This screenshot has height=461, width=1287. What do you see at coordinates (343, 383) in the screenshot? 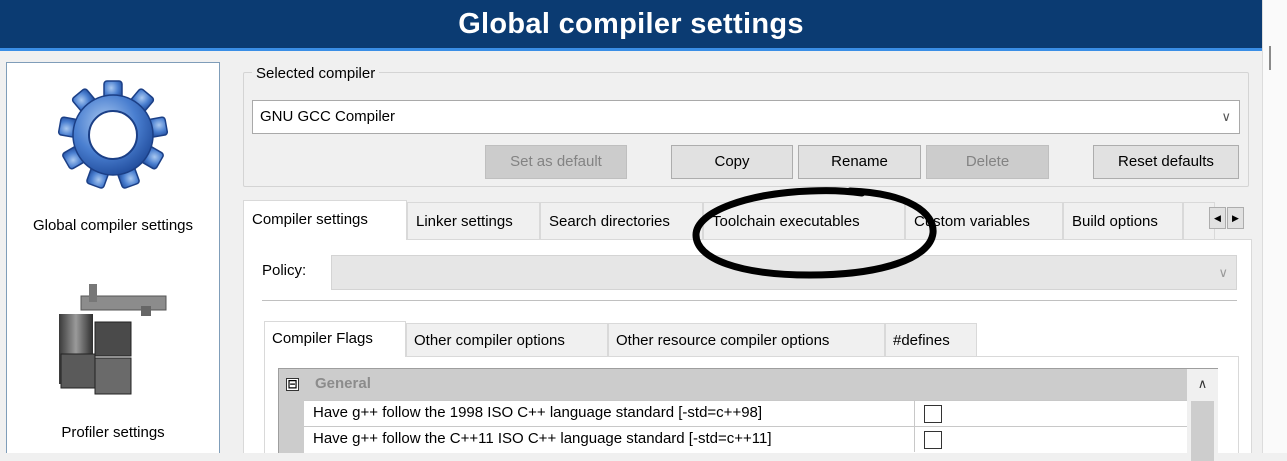
I see `category-label: General` at bounding box center [343, 383].